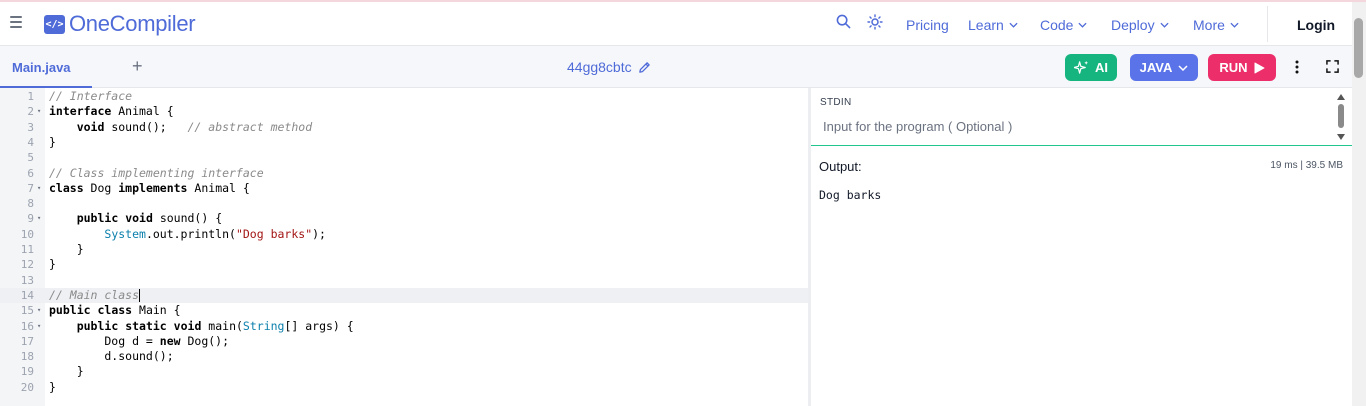 The image size is (1366, 406). I want to click on nav-deploy-dropdown: Deploy, so click(1140, 25).